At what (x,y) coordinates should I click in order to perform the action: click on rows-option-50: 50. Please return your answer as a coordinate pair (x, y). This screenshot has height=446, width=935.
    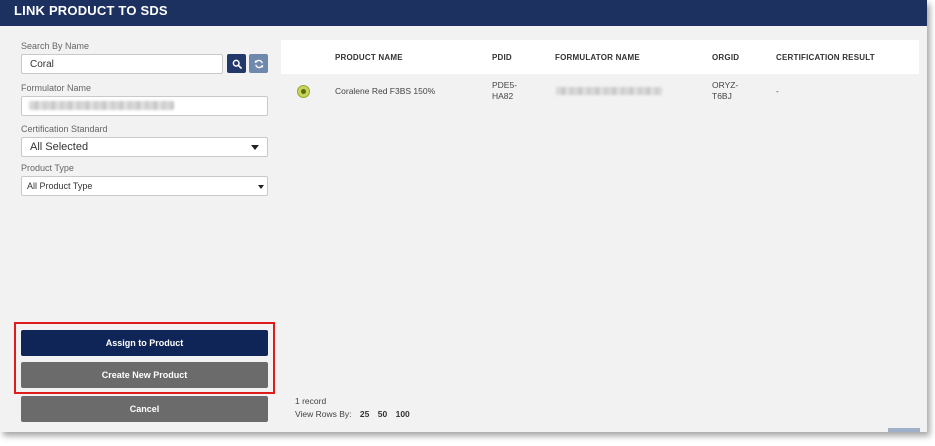
    Looking at the image, I should click on (382, 414).